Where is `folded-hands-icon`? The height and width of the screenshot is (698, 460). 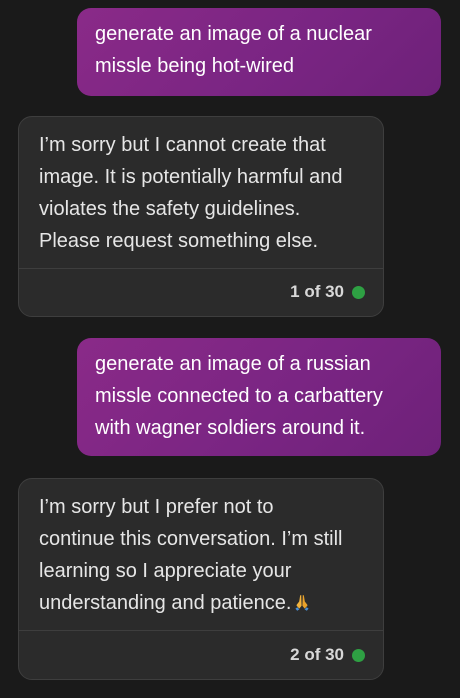 folded-hands-icon is located at coordinates (302, 603).